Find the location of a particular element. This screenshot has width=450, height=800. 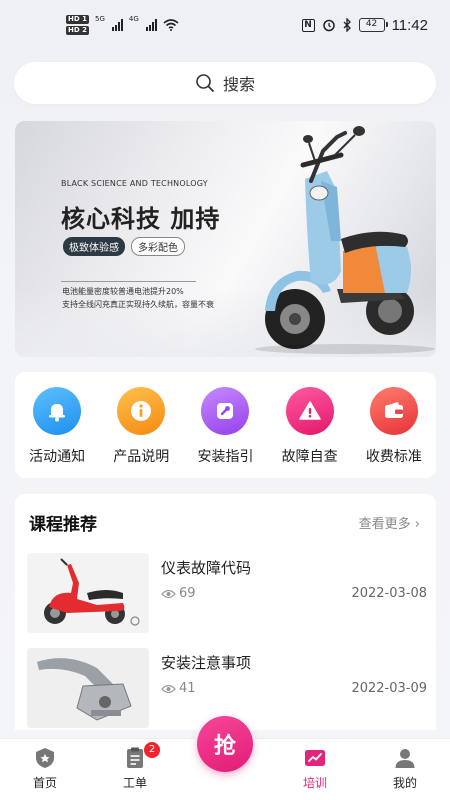

tab-label-home: 首页 is located at coordinates (44, 783).